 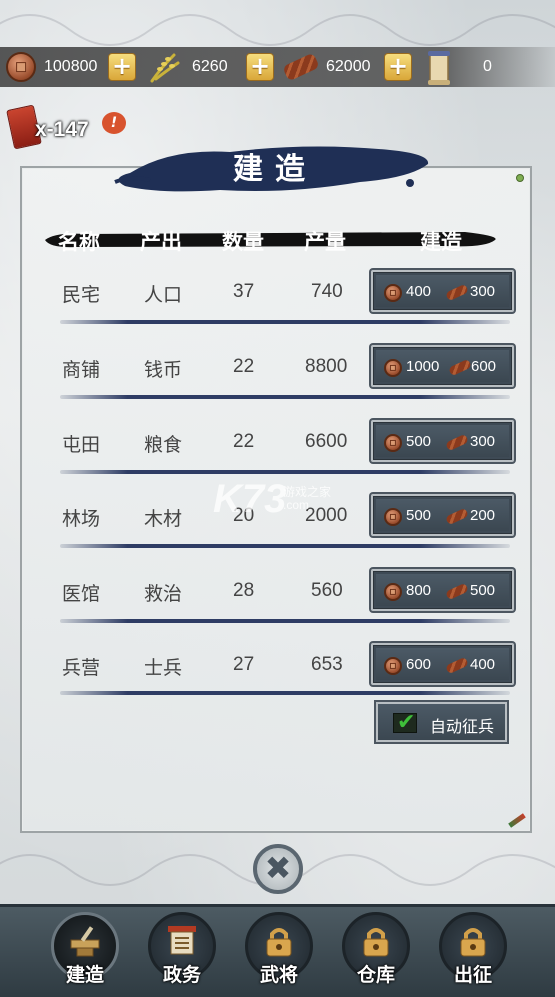 What do you see at coordinates (462, 726) in the screenshot?
I see `auto-recruit-label: 自动征兵` at bounding box center [462, 726].